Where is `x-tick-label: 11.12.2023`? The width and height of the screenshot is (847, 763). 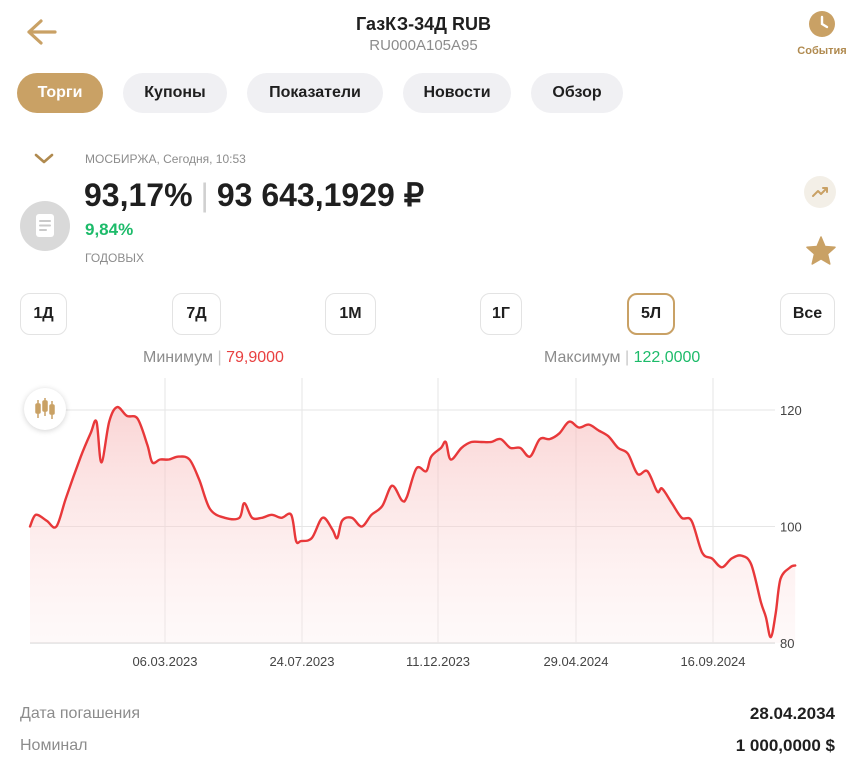
x-tick-label: 11.12.2023 is located at coordinates (438, 661).